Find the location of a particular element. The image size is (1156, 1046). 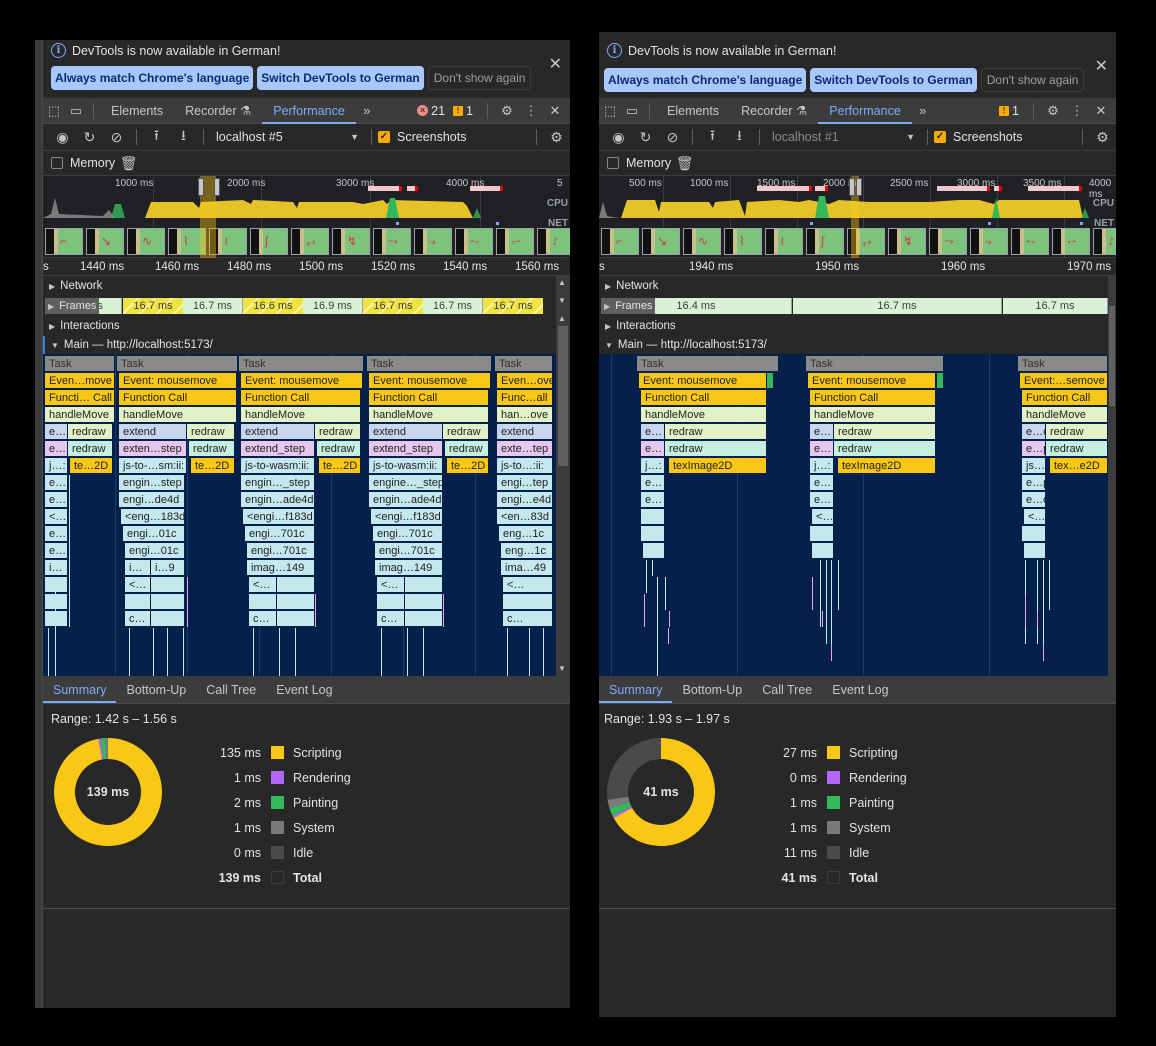

tab-bottom-up: Bottom-Up is located at coordinates (712, 689).